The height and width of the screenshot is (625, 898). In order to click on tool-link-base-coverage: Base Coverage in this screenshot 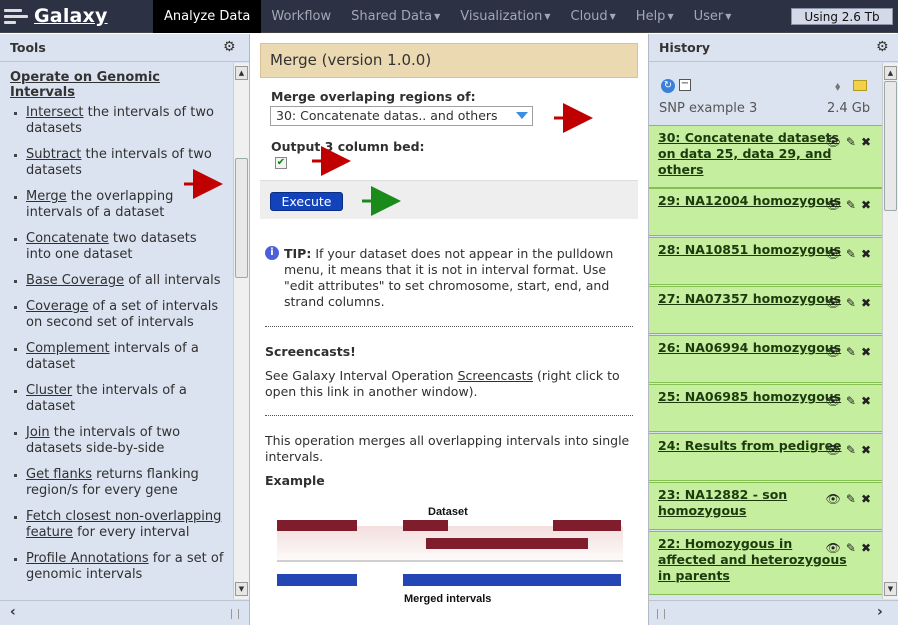, I will do `click(75, 280)`.